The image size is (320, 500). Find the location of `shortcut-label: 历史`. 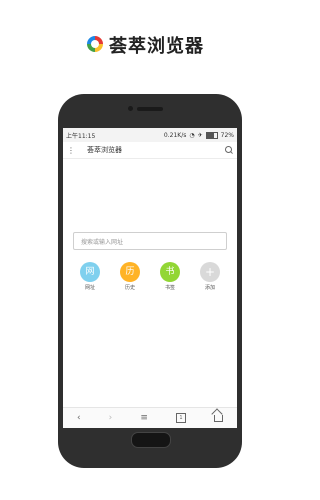

shortcut-label: 历史 is located at coordinates (129, 288).